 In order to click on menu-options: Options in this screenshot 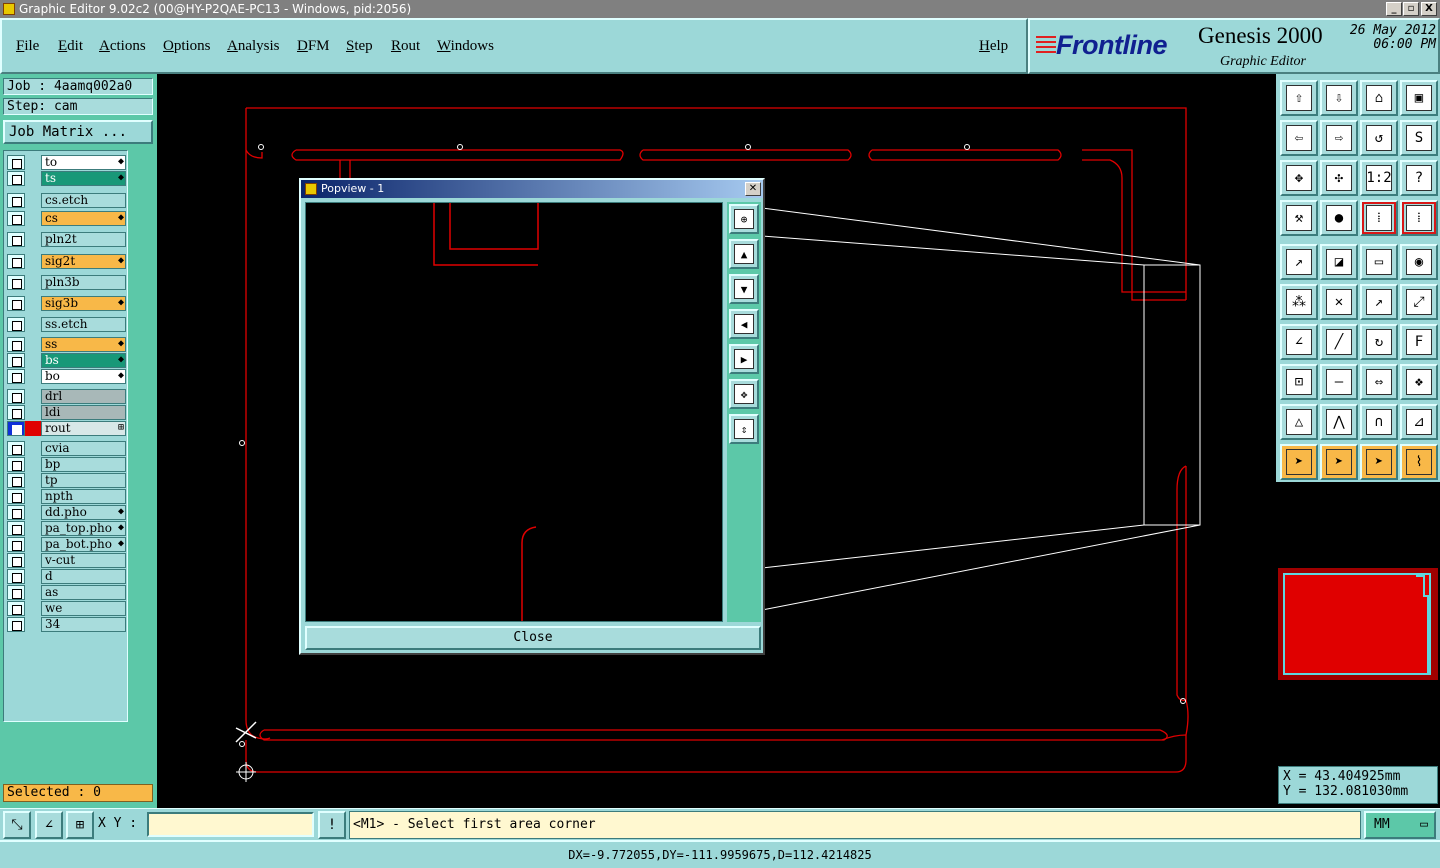, I will do `click(187, 46)`.